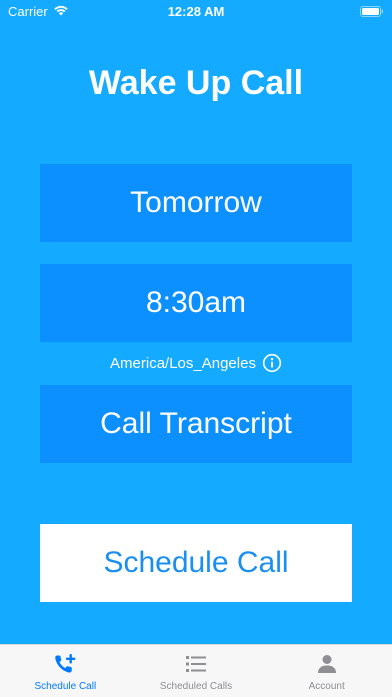  I want to click on day-selector-label: Tomorrow, so click(196, 202).